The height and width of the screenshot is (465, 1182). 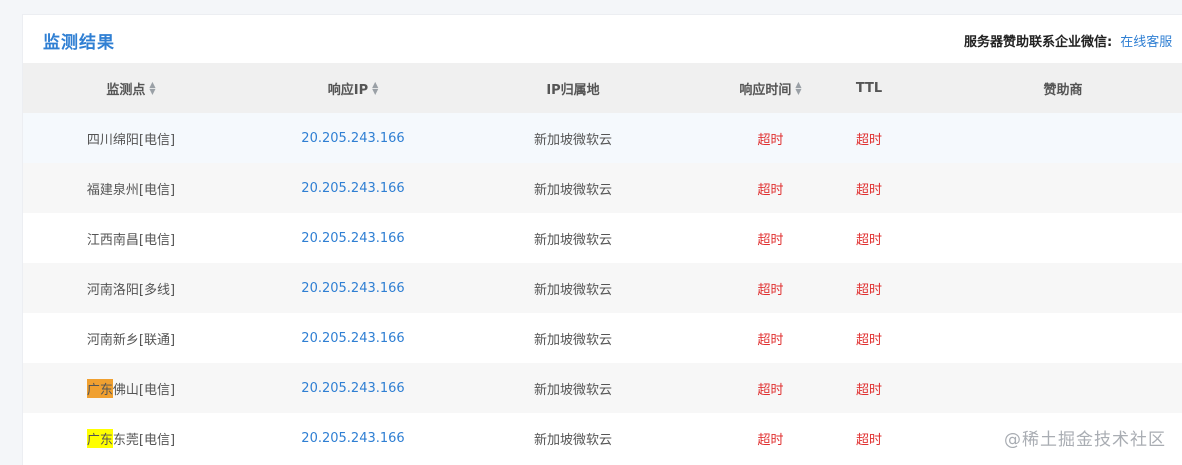 I want to click on table-row: 四川绵阳[电信] 20.205.243.166 新加坡微软云 超时 超时, so click(x=602, y=138).